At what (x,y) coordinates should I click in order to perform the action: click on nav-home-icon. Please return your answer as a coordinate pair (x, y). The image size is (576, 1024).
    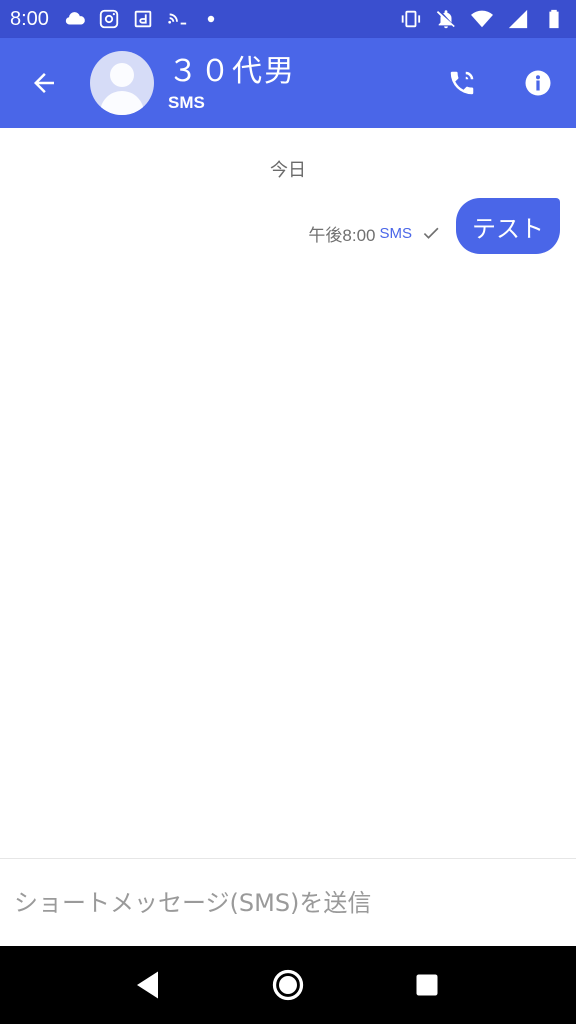
    Looking at the image, I should click on (288, 985).